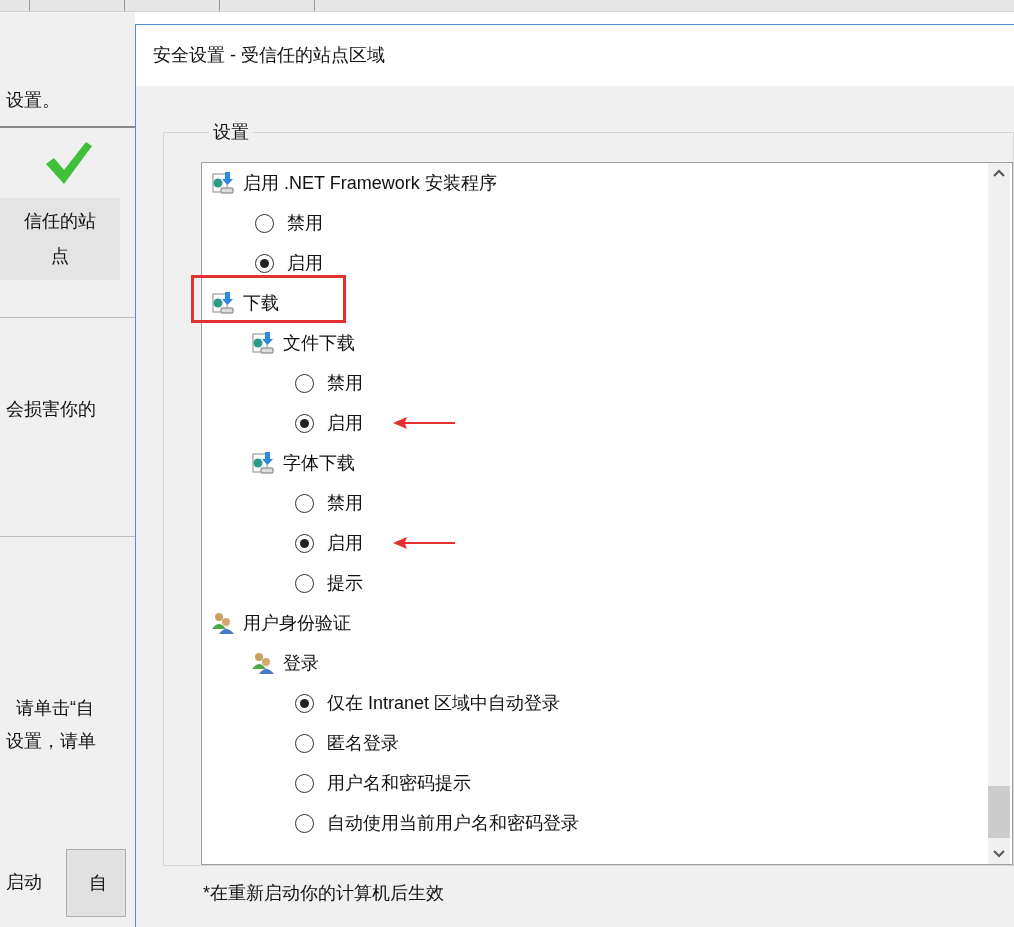  What do you see at coordinates (437, 823) in the screenshot?
I see `radio-option: 自动使用当前用户名和密码登录` at bounding box center [437, 823].